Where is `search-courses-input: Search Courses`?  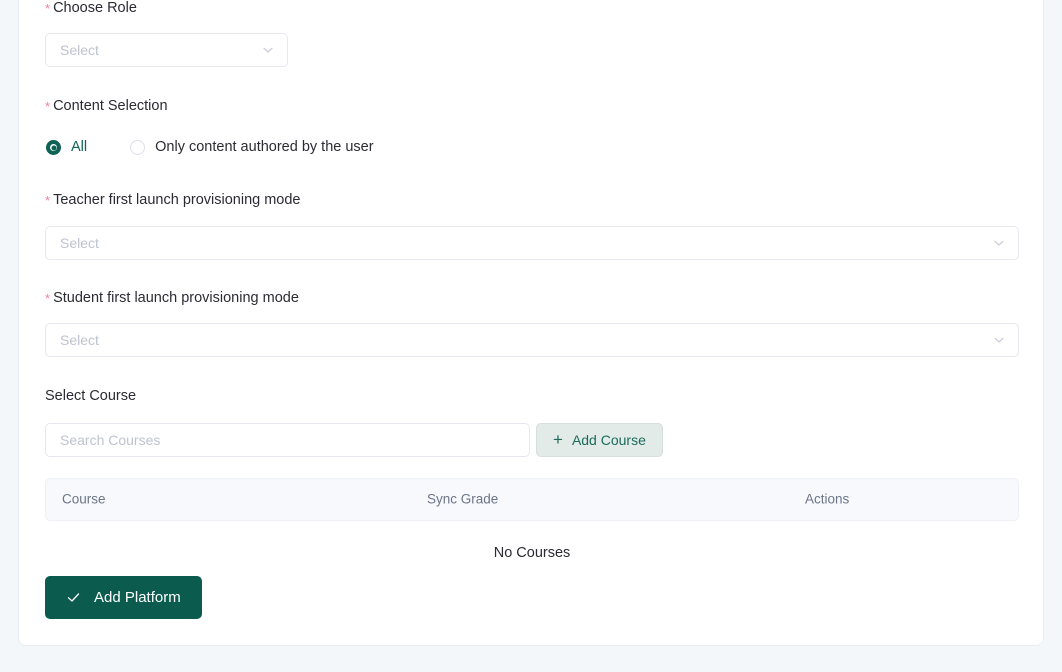 search-courses-input: Search Courses is located at coordinates (287, 439).